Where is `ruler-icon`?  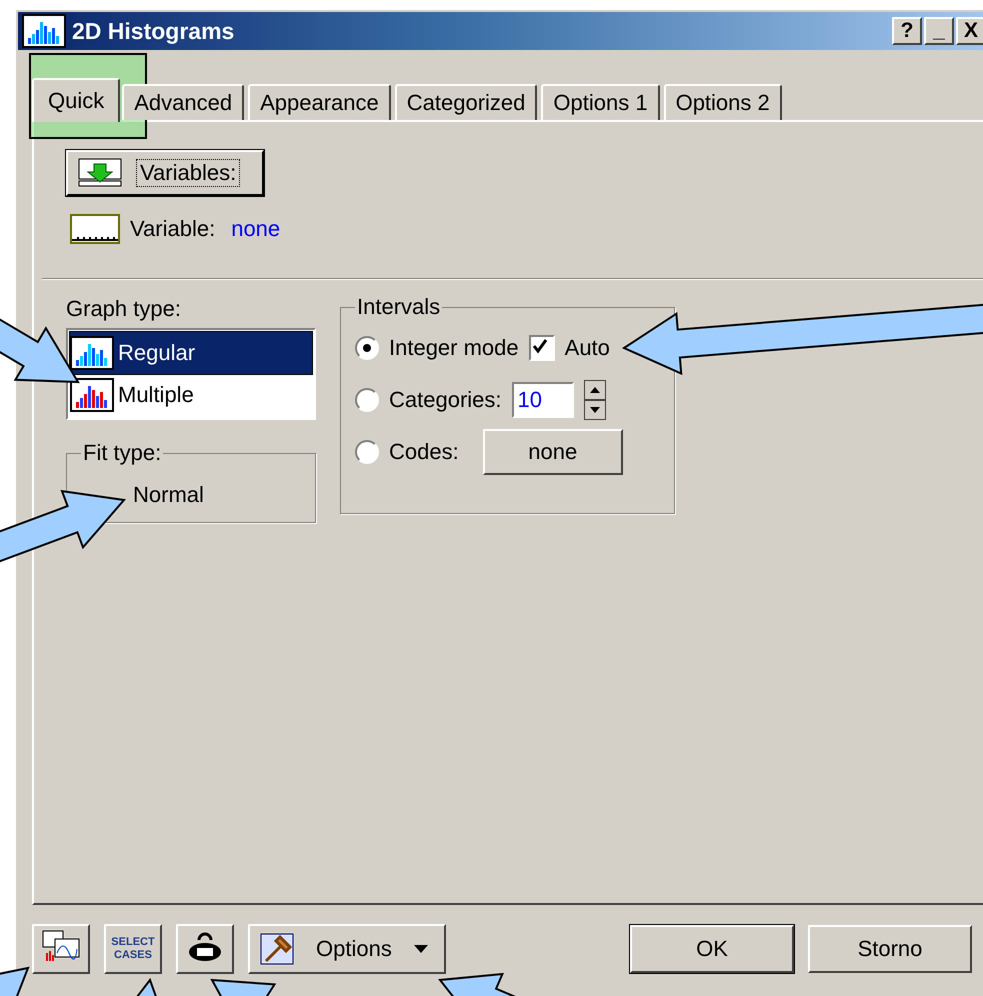
ruler-icon is located at coordinates (95, 229).